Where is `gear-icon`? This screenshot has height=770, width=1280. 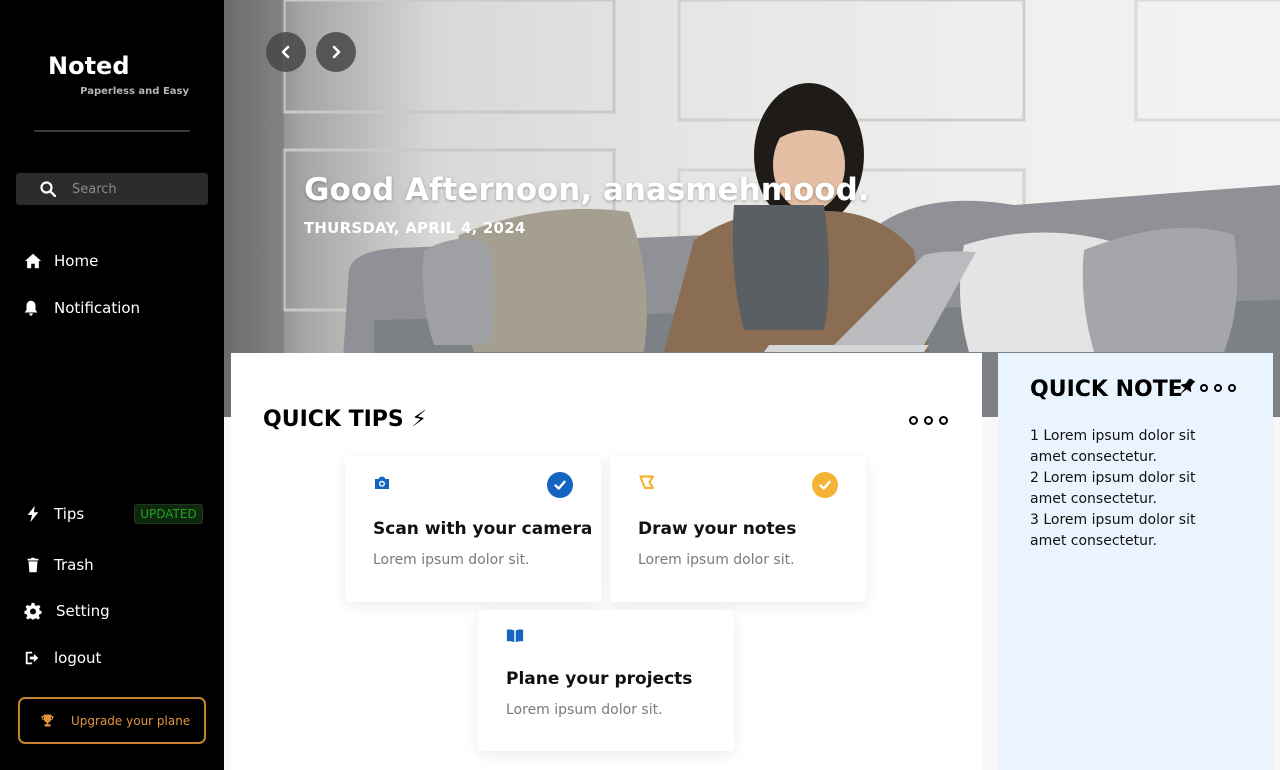 gear-icon is located at coordinates (33, 611).